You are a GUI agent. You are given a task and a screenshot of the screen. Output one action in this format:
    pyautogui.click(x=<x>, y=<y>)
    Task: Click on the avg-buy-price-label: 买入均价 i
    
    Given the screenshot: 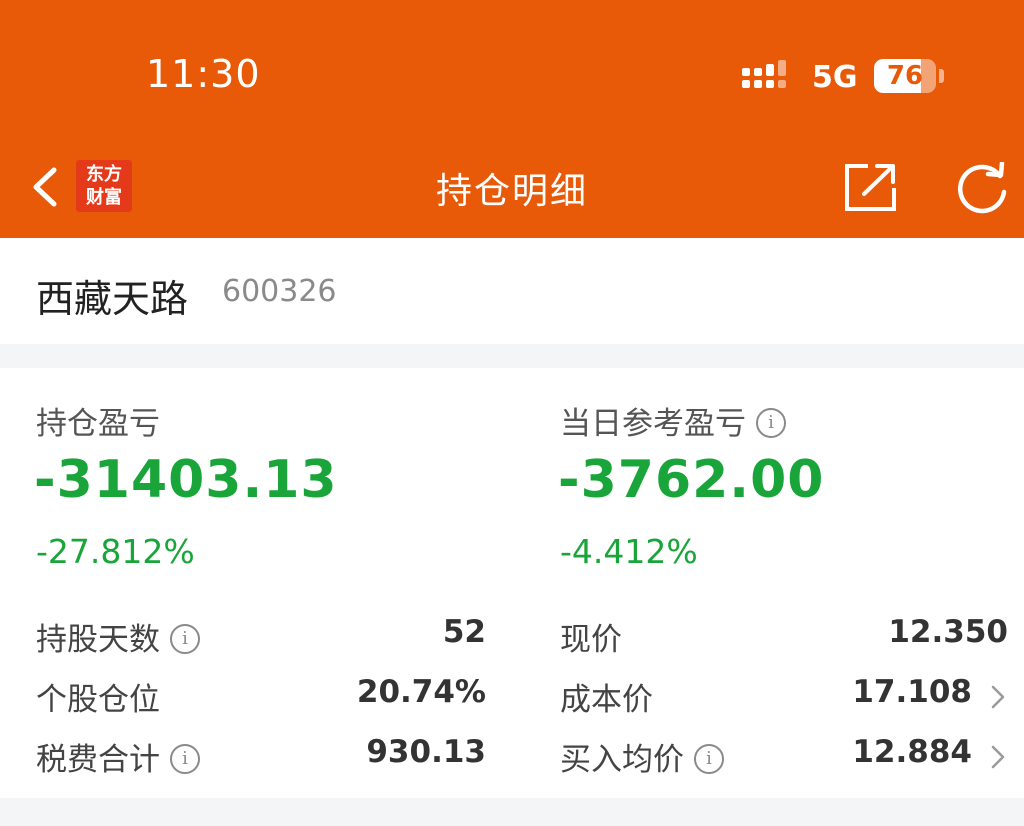 What is the action you would take?
    pyautogui.click(x=642, y=756)
    